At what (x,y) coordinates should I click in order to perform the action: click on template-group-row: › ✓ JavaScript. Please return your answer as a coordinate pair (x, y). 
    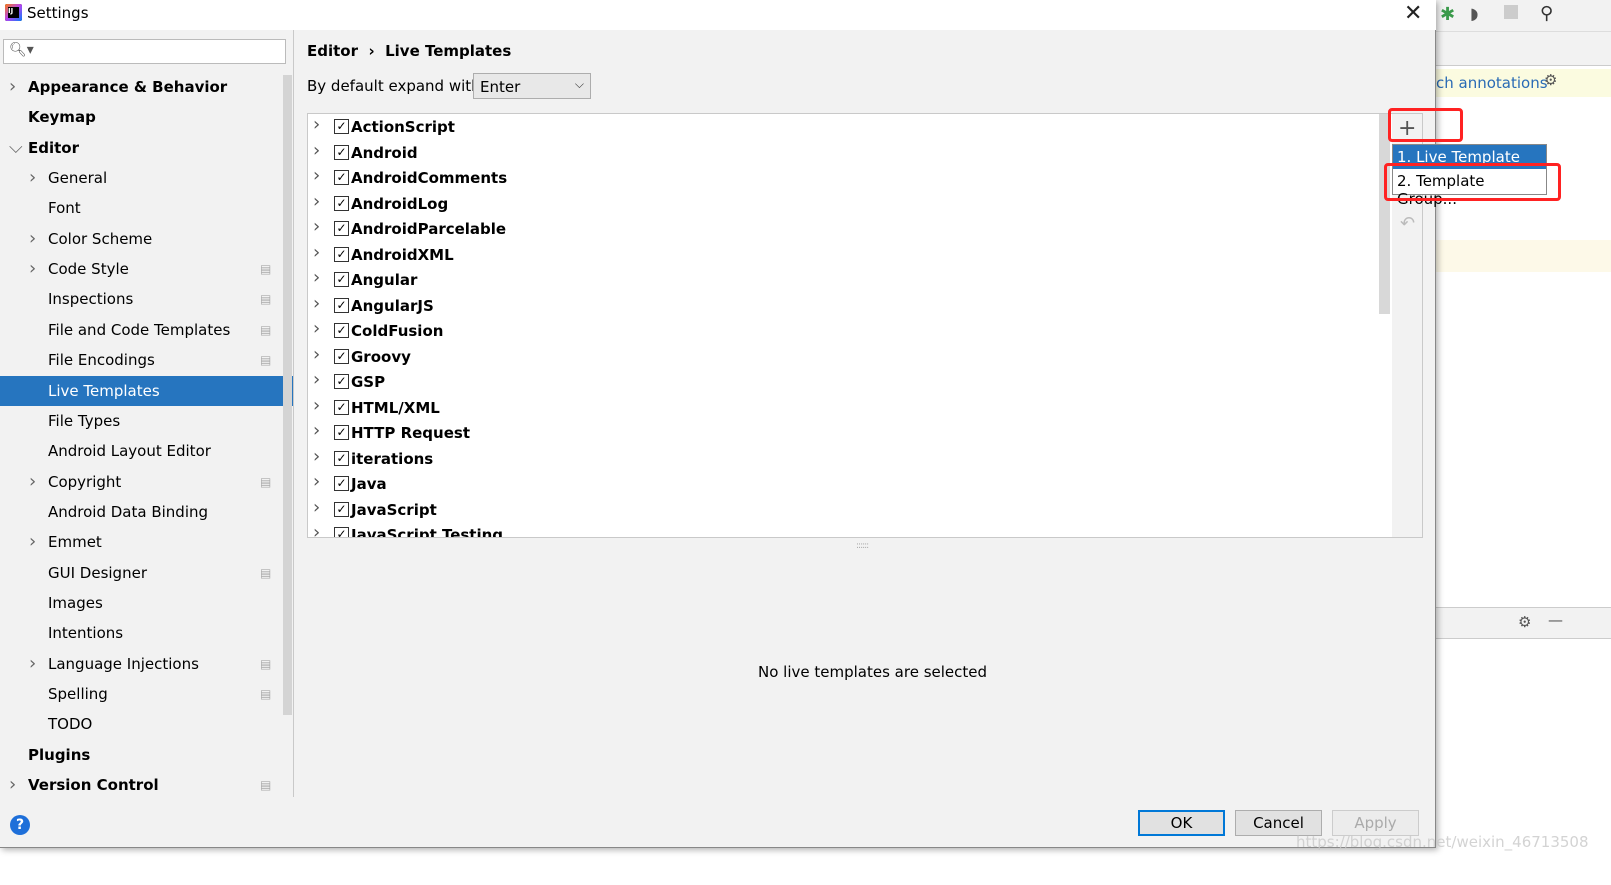
    Looking at the image, I should click on (843, 510).